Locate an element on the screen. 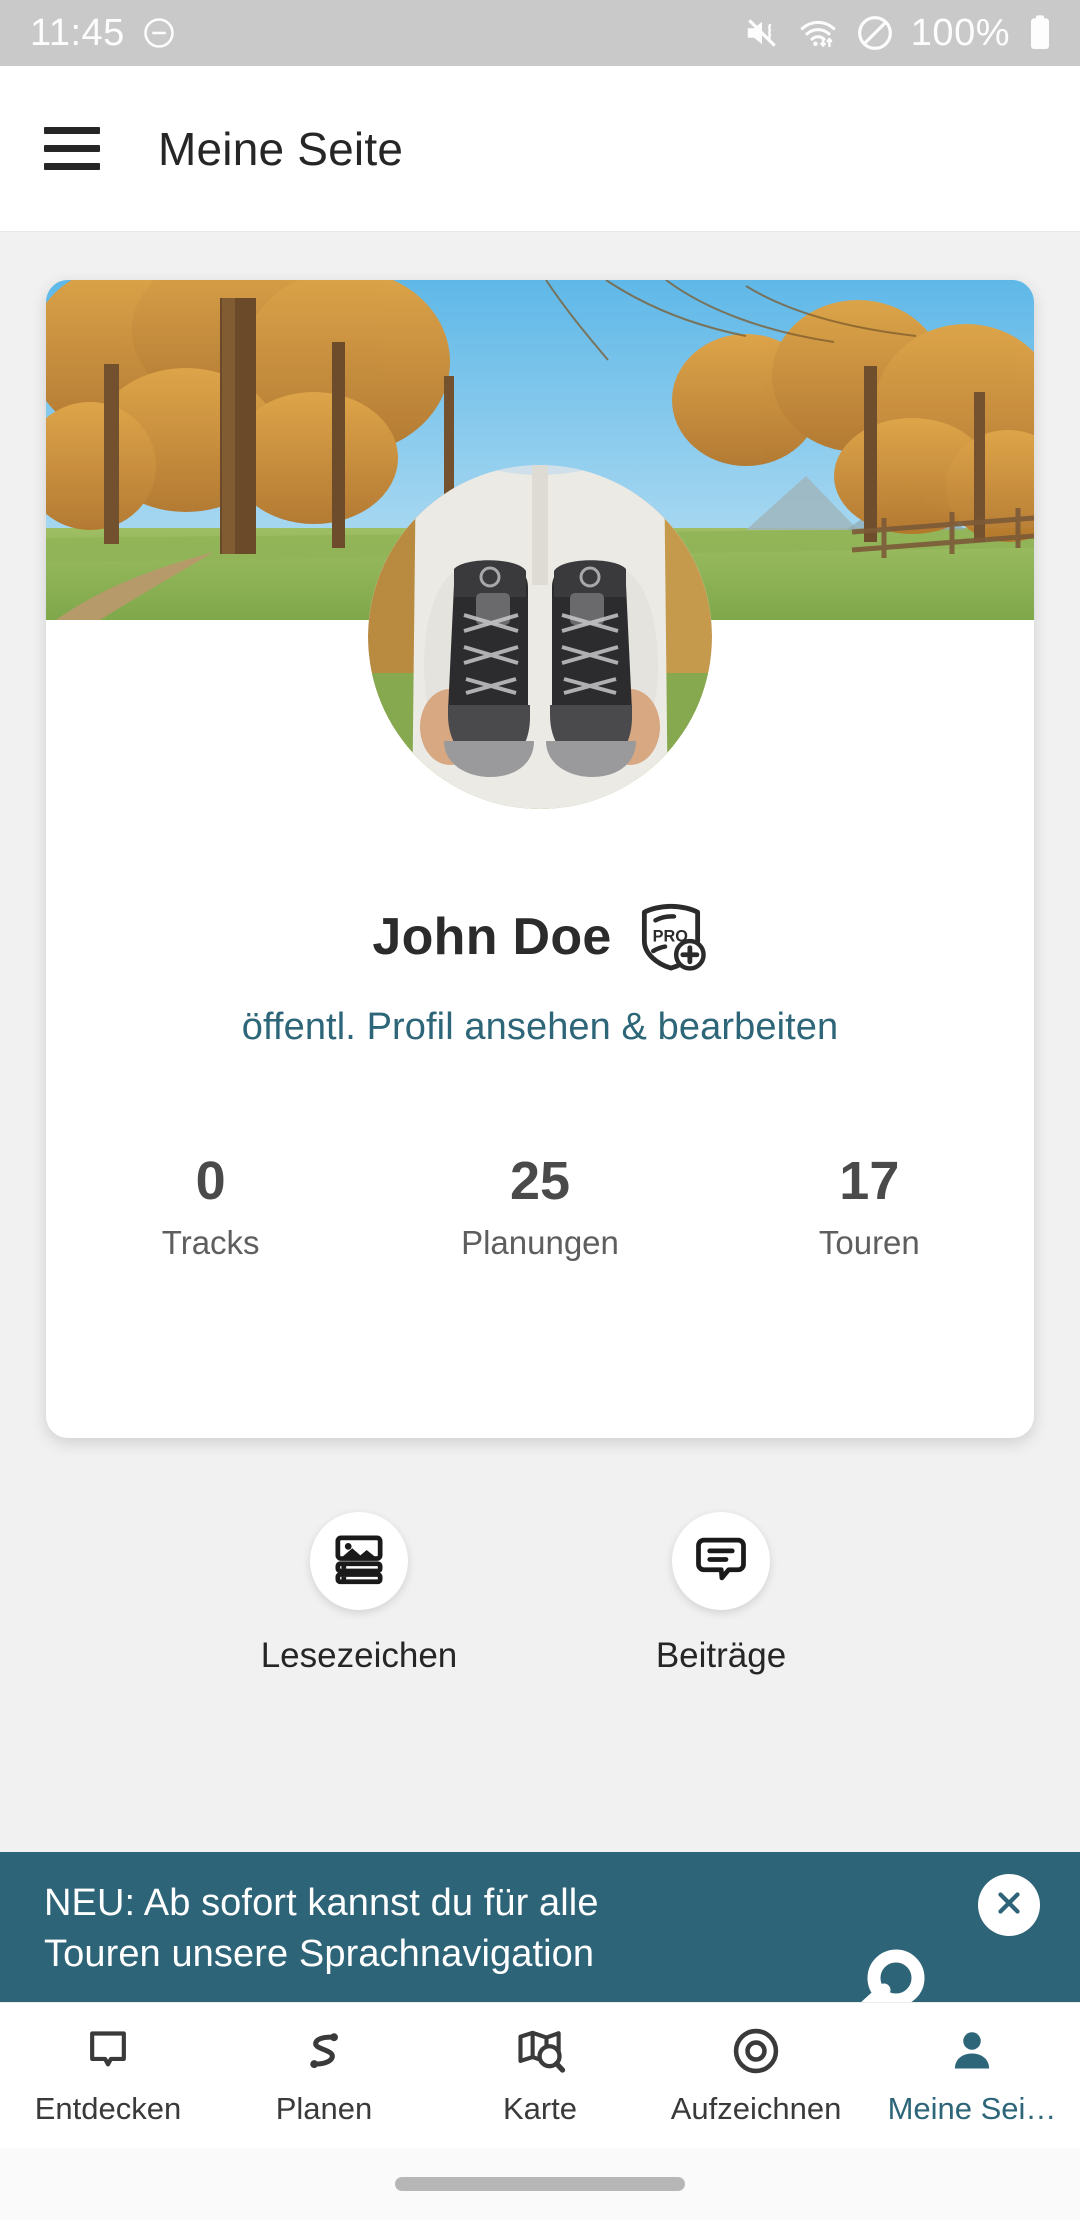 Image resolution: width=1080 pixels, height=2220 pixels. profile-name-row: John Doe PRO is located at coordinates (540, 937).